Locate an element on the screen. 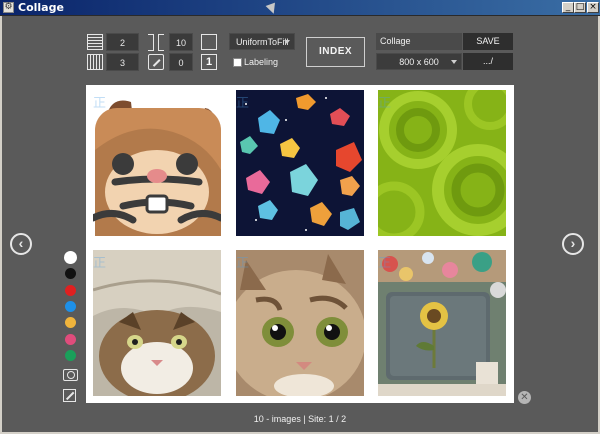  output-size-dropdown: 800 x 600 is located at coordinates (419, 61).